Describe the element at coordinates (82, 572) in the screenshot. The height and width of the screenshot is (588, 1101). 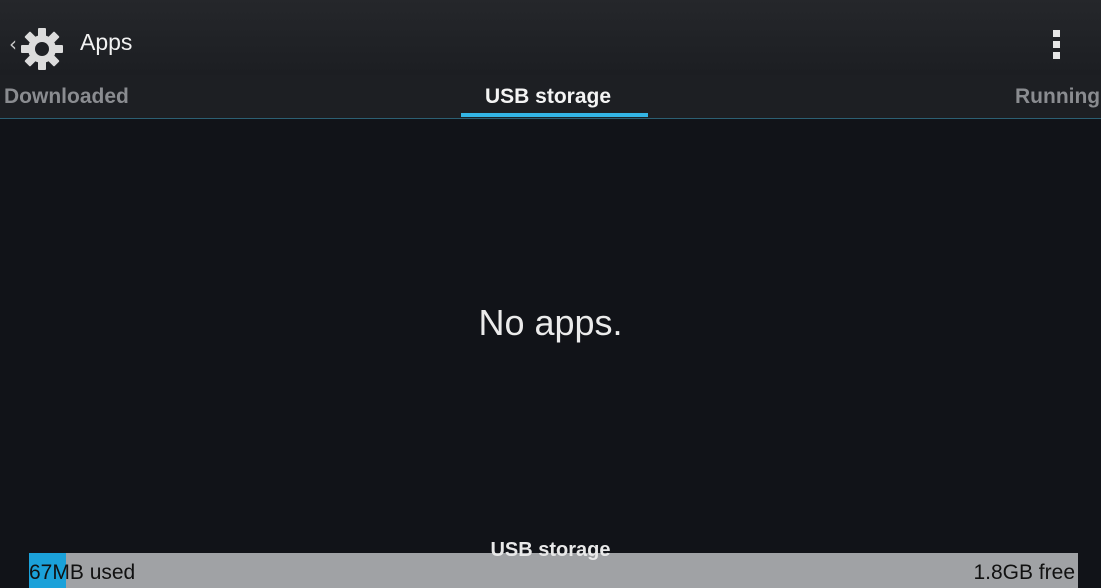
I see `storage-used-text: 67MB used` at that location.